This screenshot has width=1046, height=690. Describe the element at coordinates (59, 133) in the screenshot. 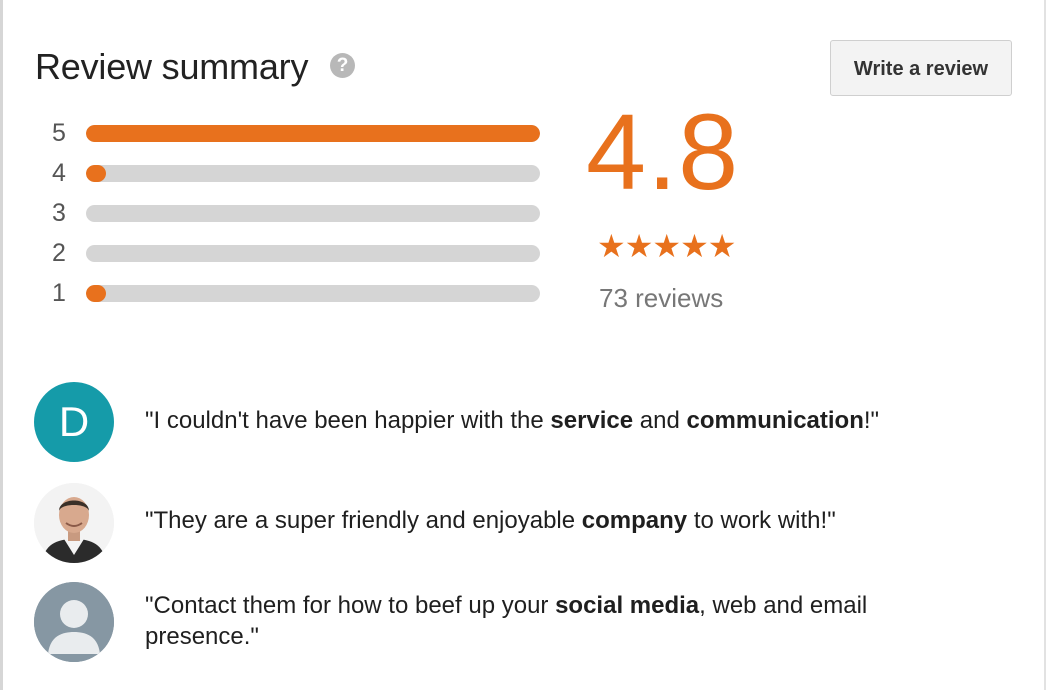

I see `histogram-star-label: 5` at that location.